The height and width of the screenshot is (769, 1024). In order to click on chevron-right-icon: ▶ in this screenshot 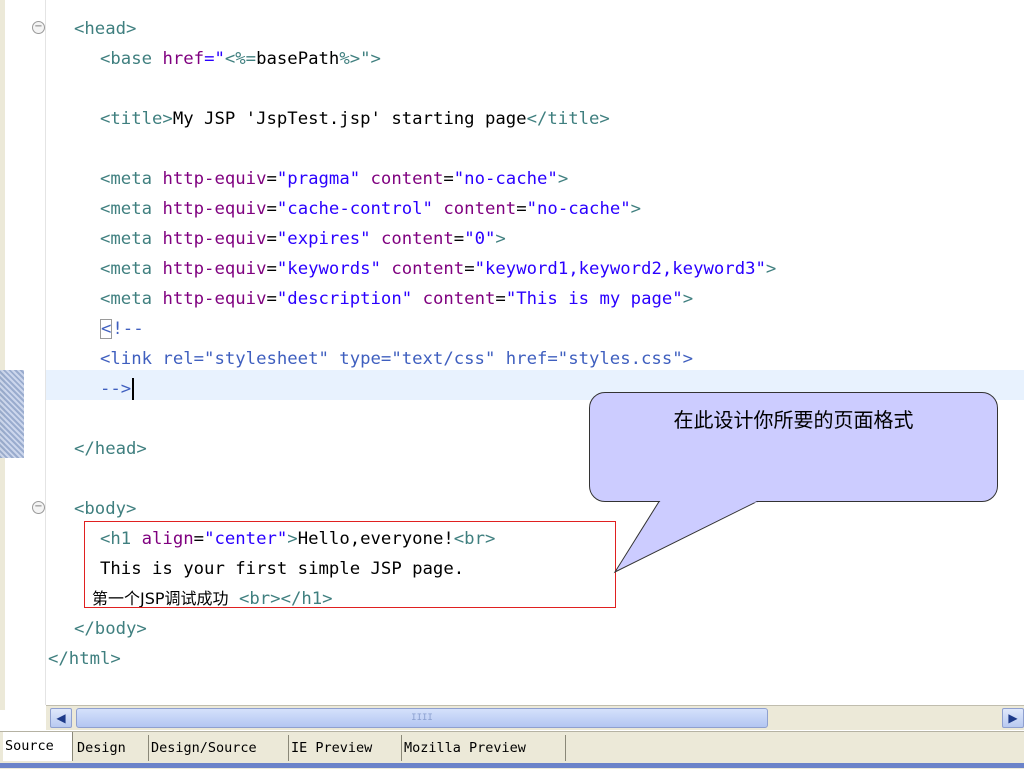, I will do `click(1013, 718)`.